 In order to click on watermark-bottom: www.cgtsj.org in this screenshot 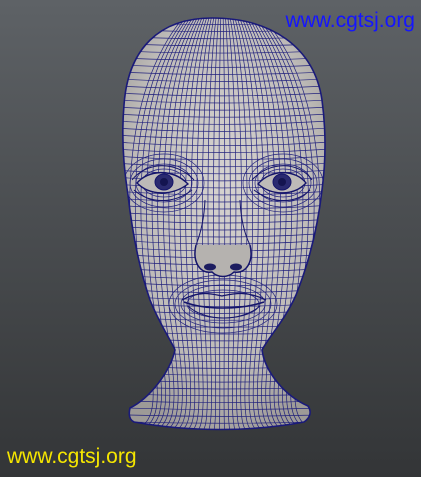, I will do `click(72, 456)`.